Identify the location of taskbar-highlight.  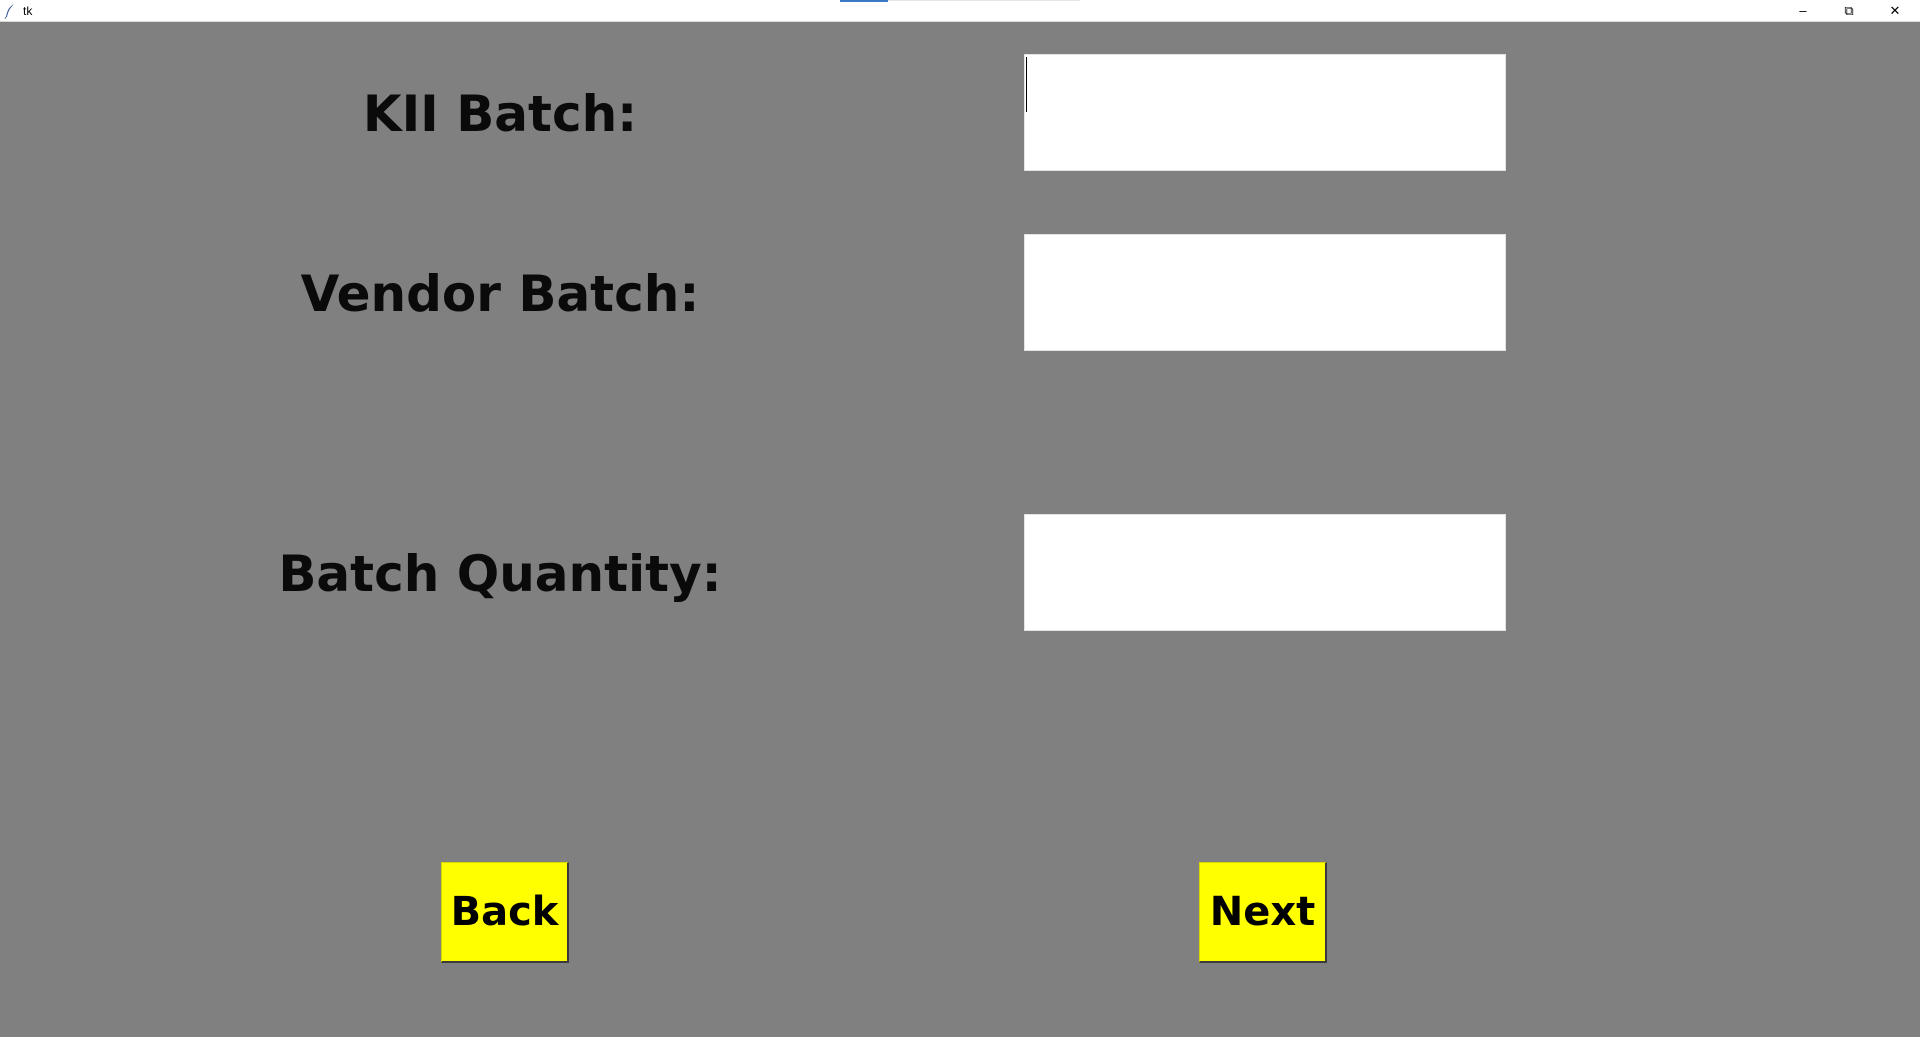
(864, 1).